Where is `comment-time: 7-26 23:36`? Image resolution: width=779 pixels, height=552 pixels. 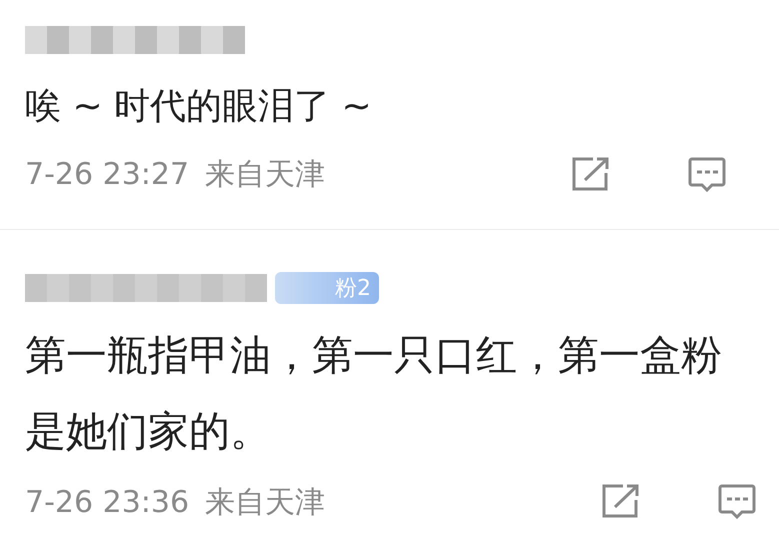
comment-time: 7-26 23:36 is located at coordinates (107, 502).